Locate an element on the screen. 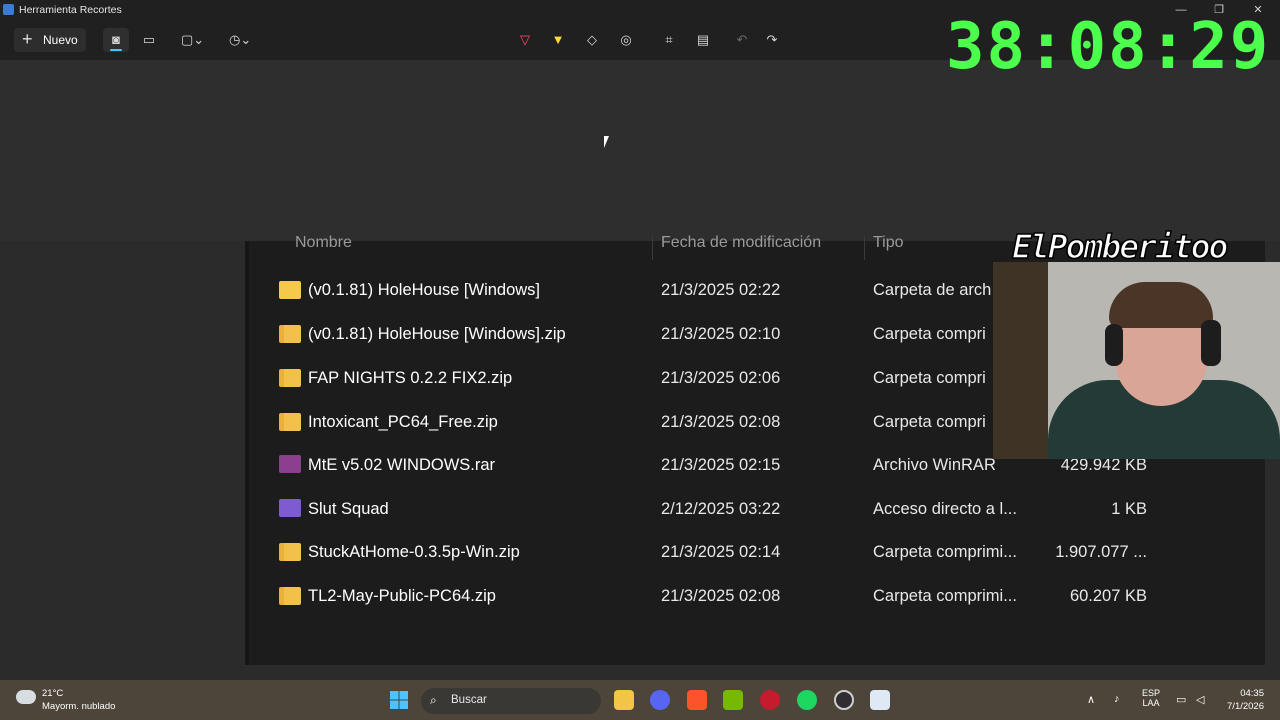 The width and height of the screenshot is (1280, 720). file-size: 60.207 KB is located at coordinates (1108, 596).